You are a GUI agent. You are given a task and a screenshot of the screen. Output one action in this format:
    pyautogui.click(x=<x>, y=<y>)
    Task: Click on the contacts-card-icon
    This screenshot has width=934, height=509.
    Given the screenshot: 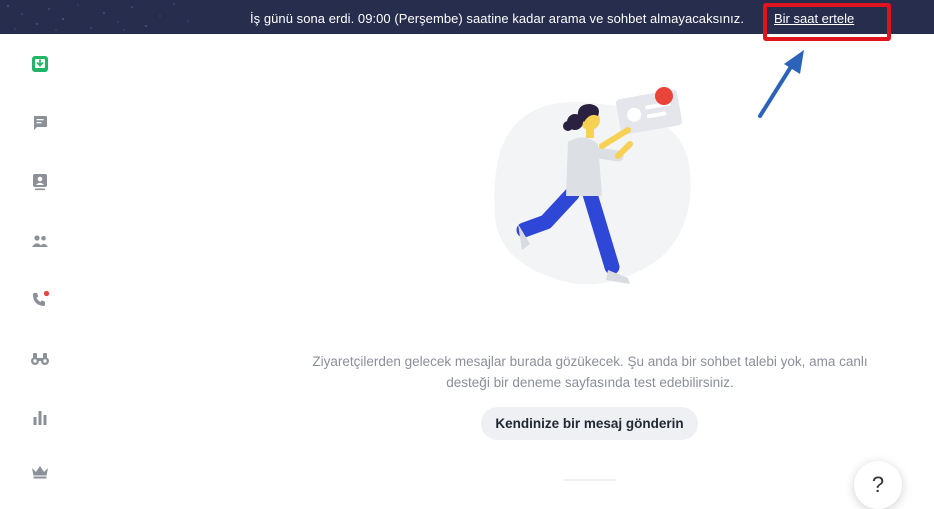 What is the action you would take?
    pyautogui.click(x=40, y=182)
    